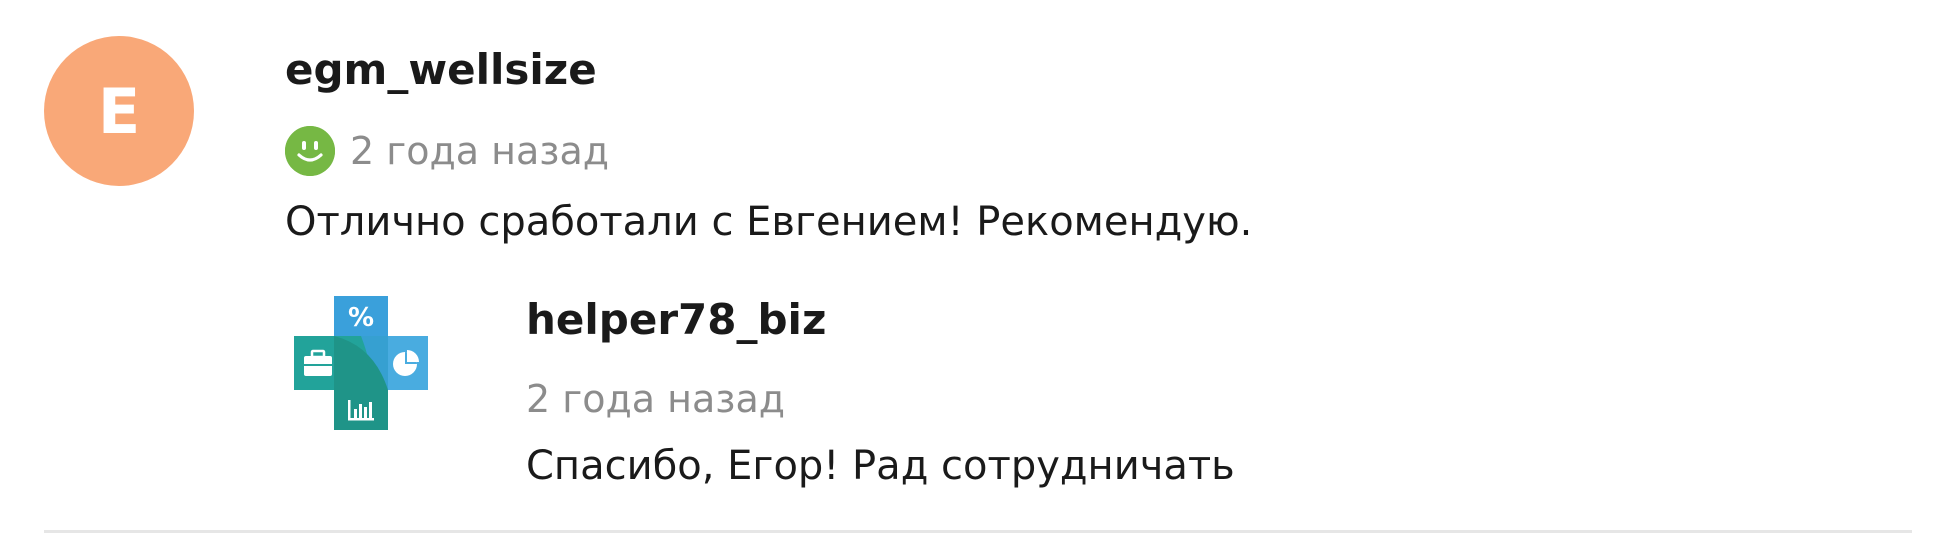 The height and width of the screenshot is (540, 1953). What do you see at coordinates (441, 70) in the screenshot?
I see `review-author-name: egm_wellsize` at bounding box center [441, 70].